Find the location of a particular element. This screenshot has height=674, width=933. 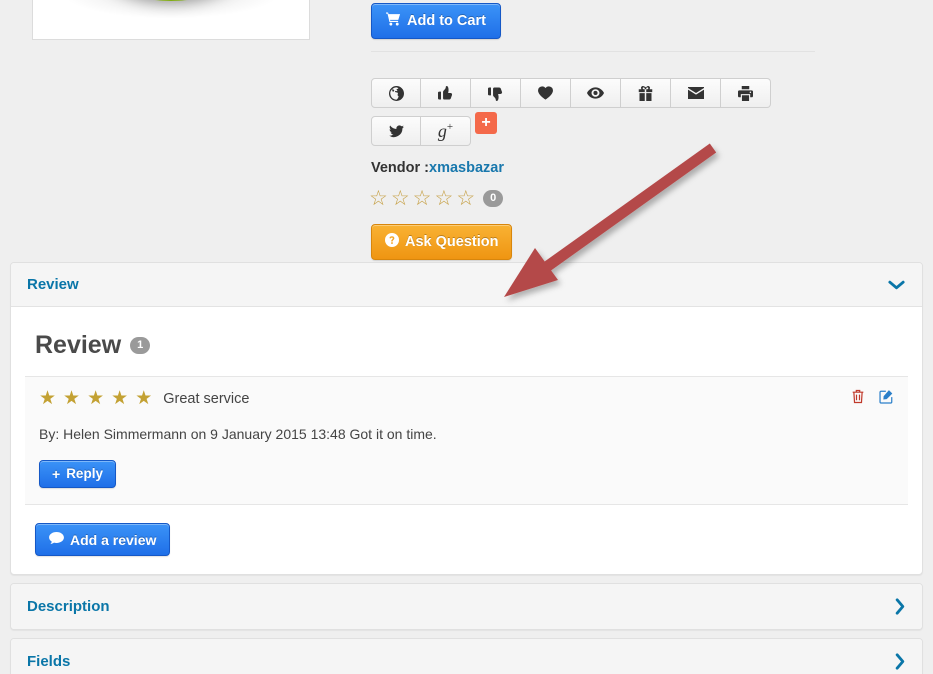

star-filled-5: ★ is located at coordinates (144, 398).